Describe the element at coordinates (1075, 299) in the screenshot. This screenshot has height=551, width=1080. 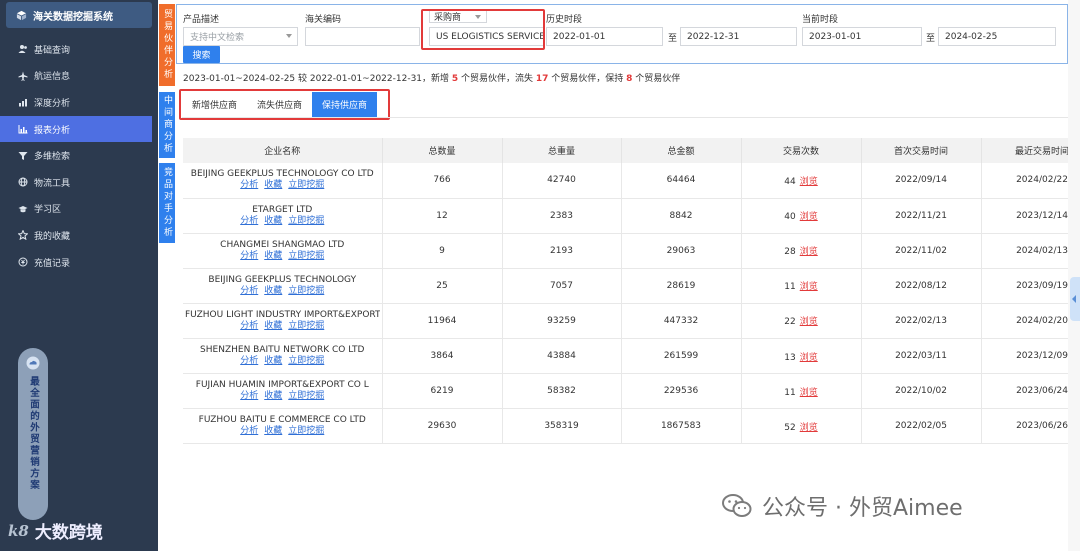
I see `collapse-panel-tab` at that location.